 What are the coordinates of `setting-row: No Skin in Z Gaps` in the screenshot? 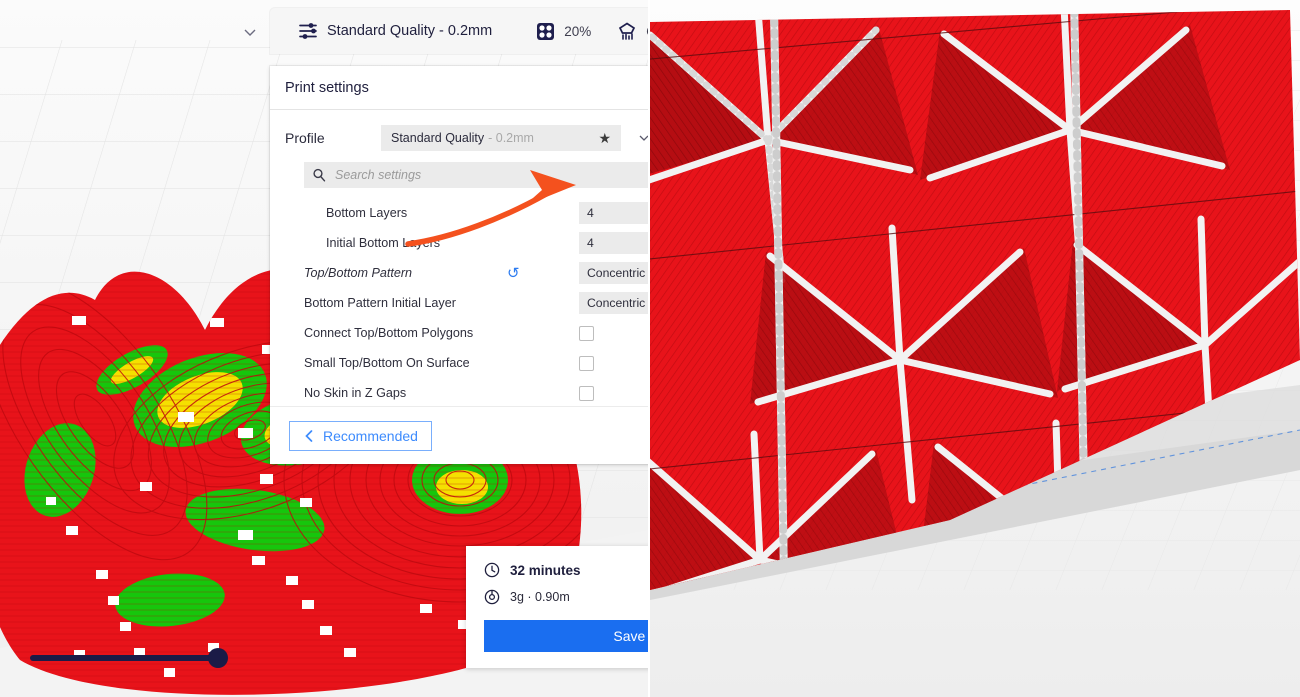 It's located at (470, 393).